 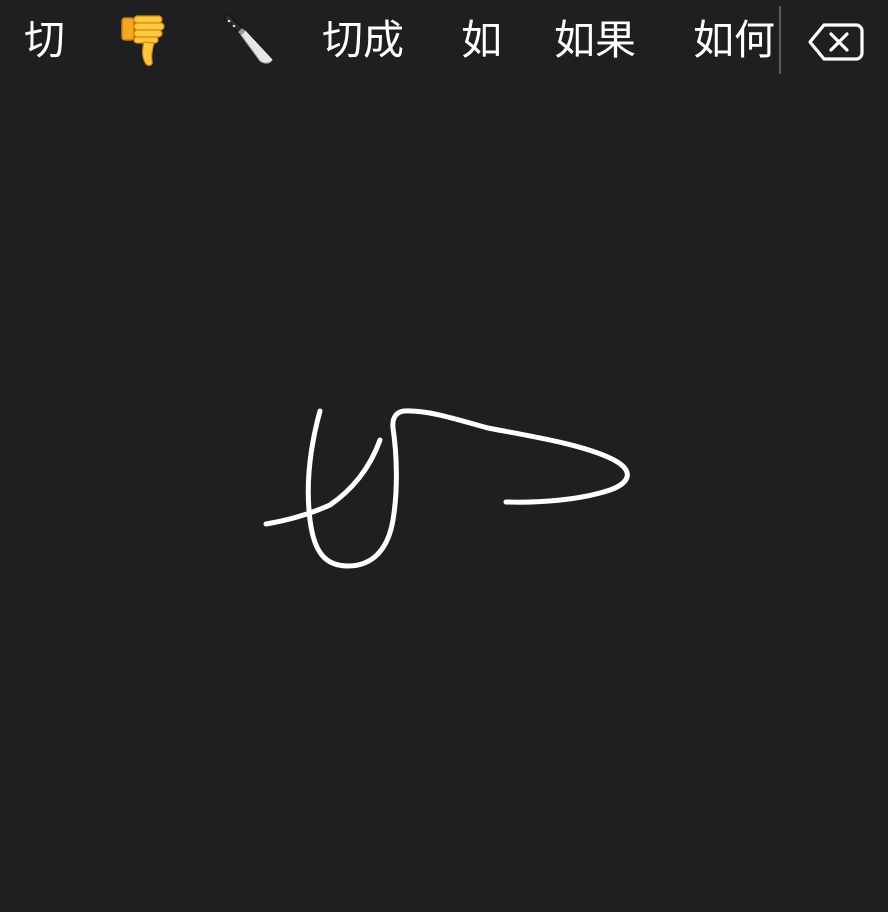 What do you see at coordinates (481, 40) in the screenshot?
I see `candidate-ru: 如` at bounding box center [481, 40].